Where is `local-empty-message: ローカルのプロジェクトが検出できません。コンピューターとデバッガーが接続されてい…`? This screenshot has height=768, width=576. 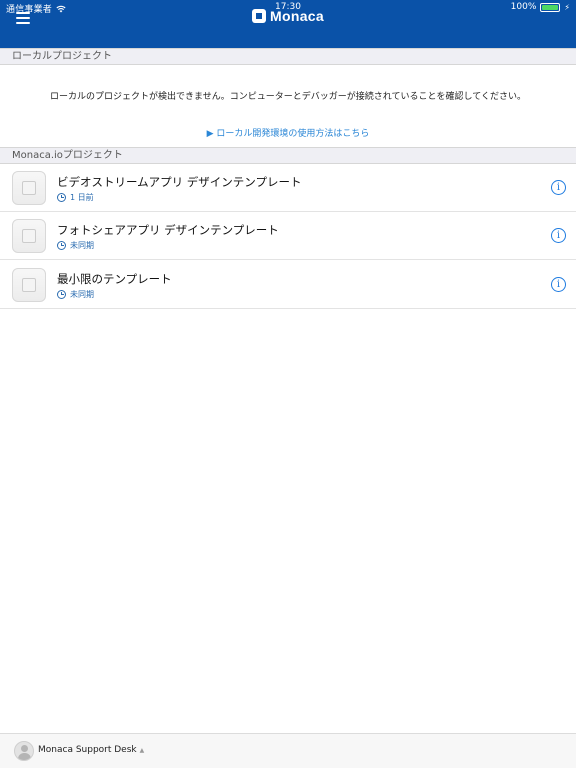 local-empty-message: ローカルのプロジェクトが検出できません。コンピューターとデバッガーが接続されてい… is located at coordinates (288, 97).